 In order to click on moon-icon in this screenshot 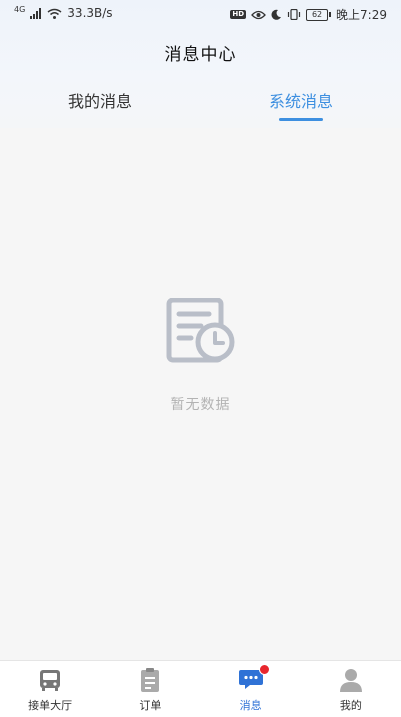, I will do `click(276, 14)`.